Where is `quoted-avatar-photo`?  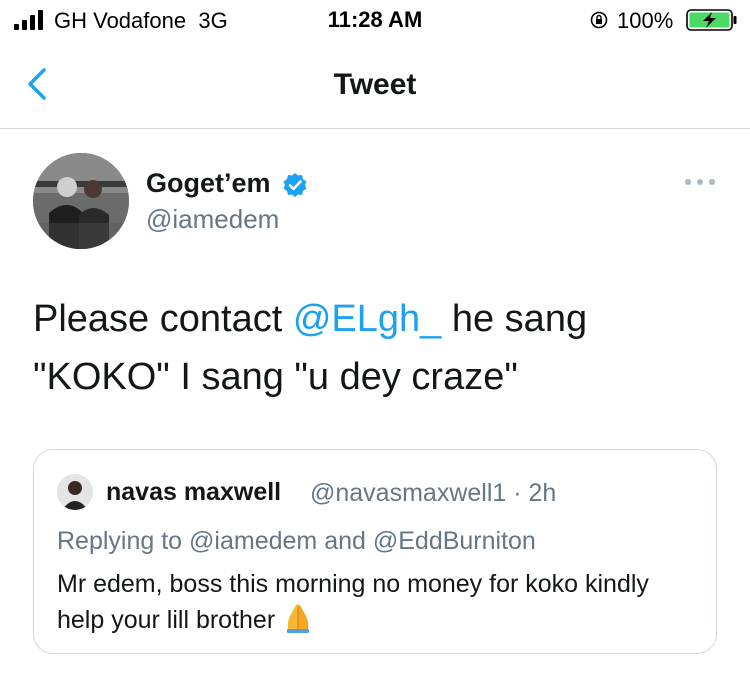 quoted-avatar-photo is located at coordinates (75, 492).